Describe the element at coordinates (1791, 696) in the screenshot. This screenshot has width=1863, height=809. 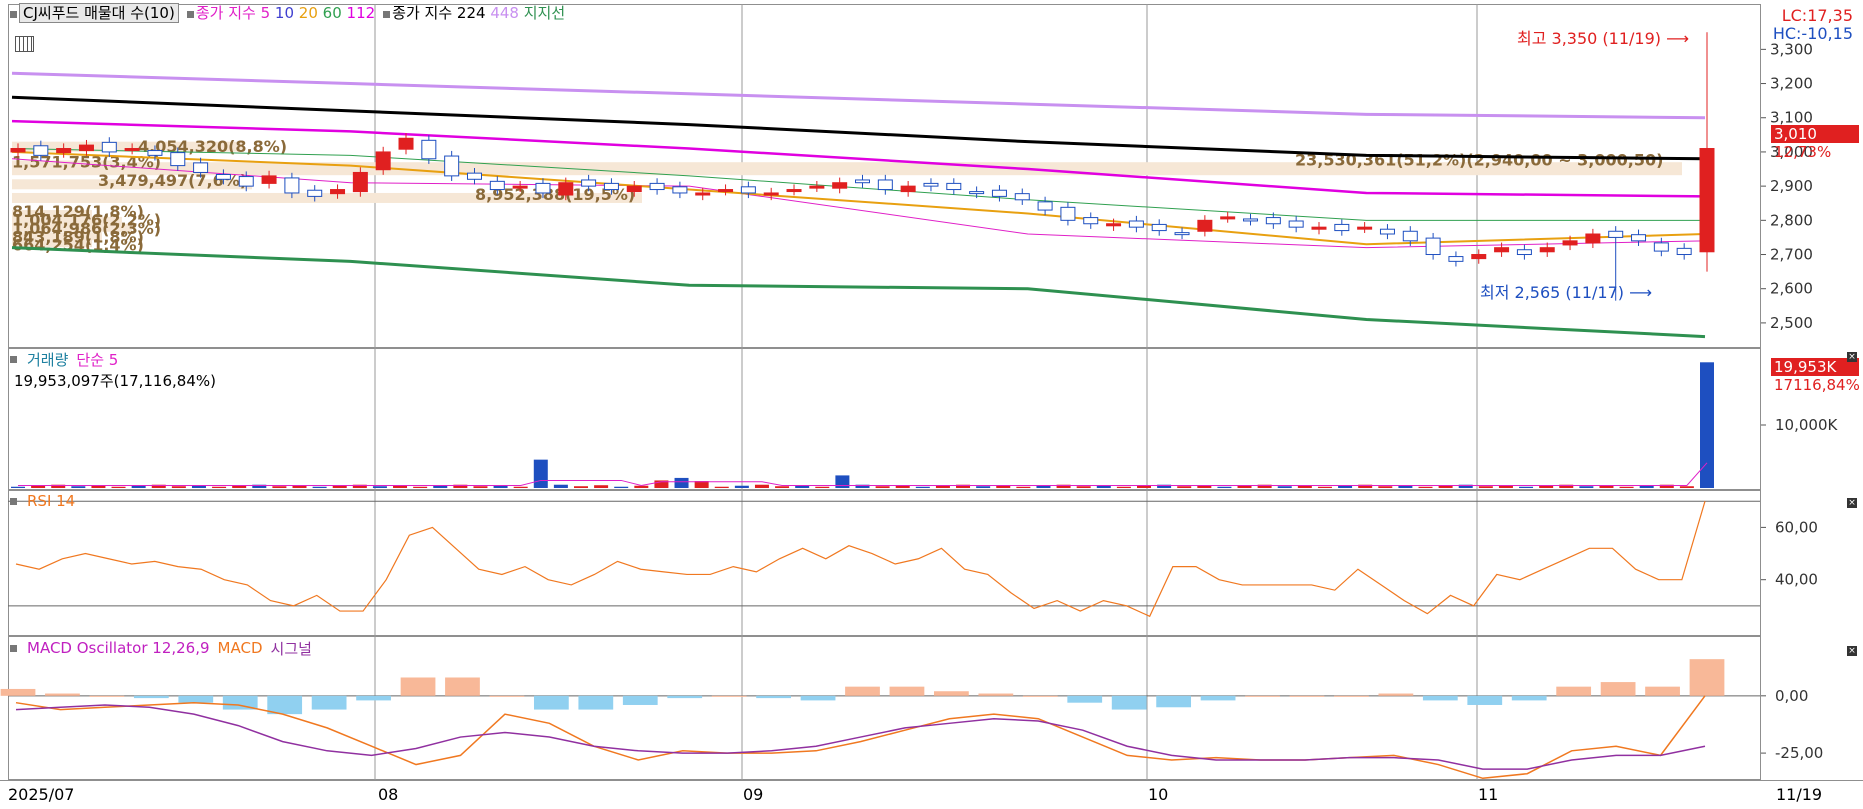
I see `y-tick-label: 0,00` at that location.